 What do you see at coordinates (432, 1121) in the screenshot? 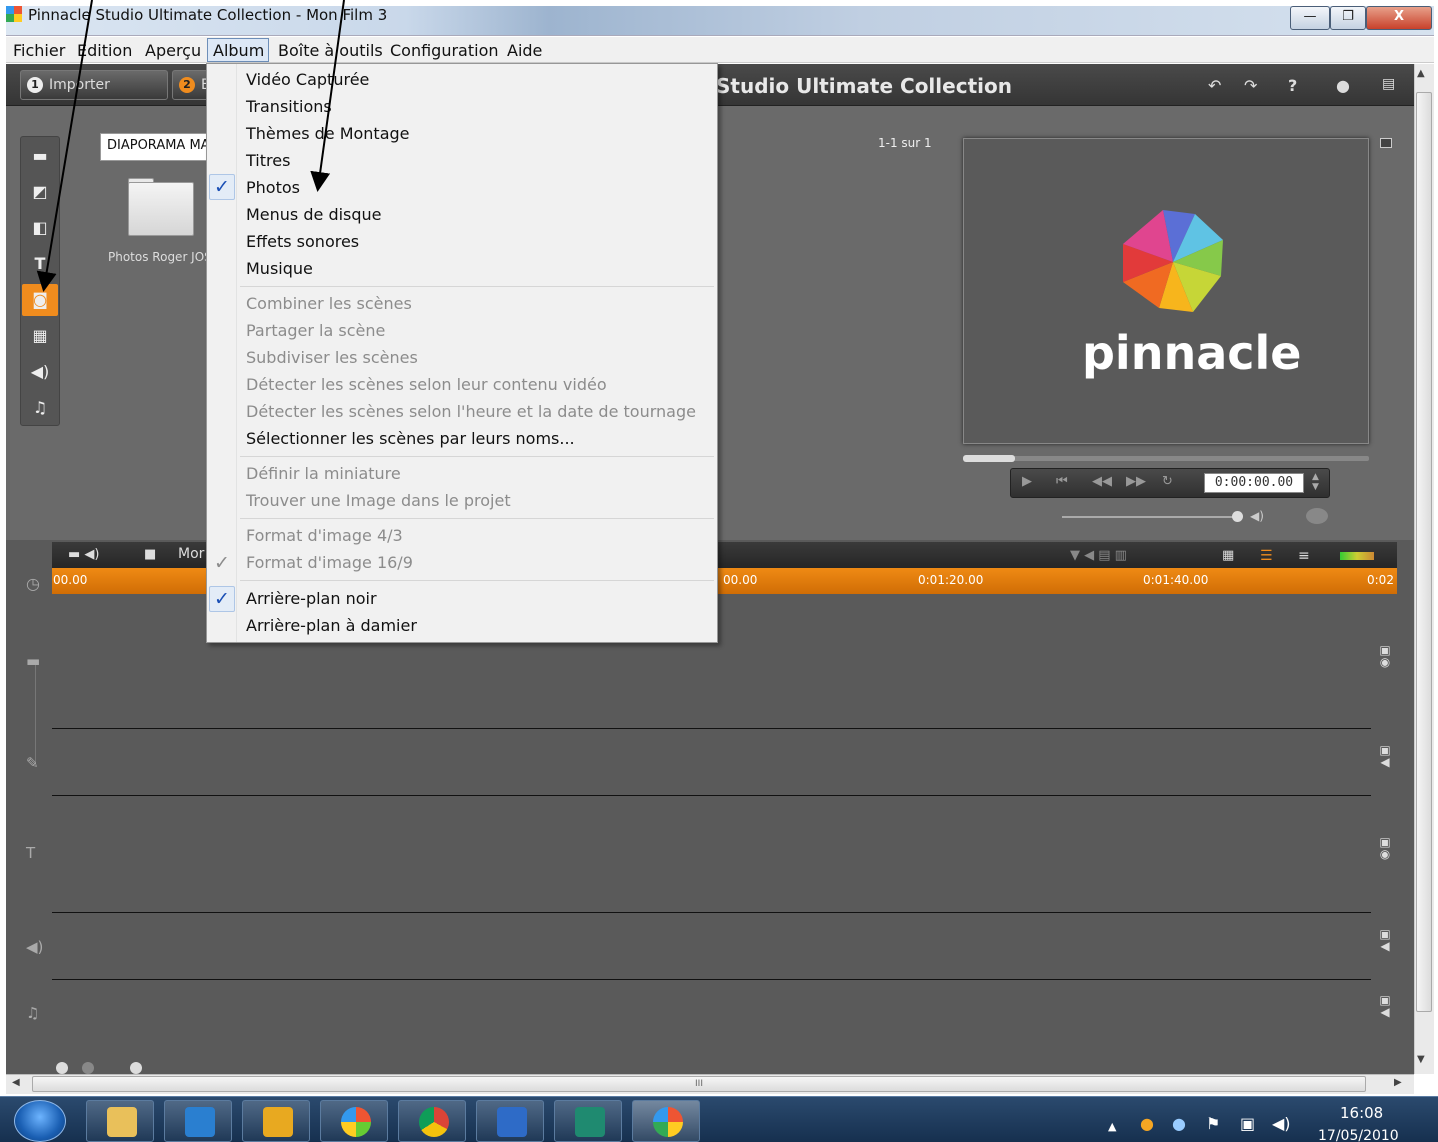
I see `taskbar-chrome` at bounding box center [432, 1121].